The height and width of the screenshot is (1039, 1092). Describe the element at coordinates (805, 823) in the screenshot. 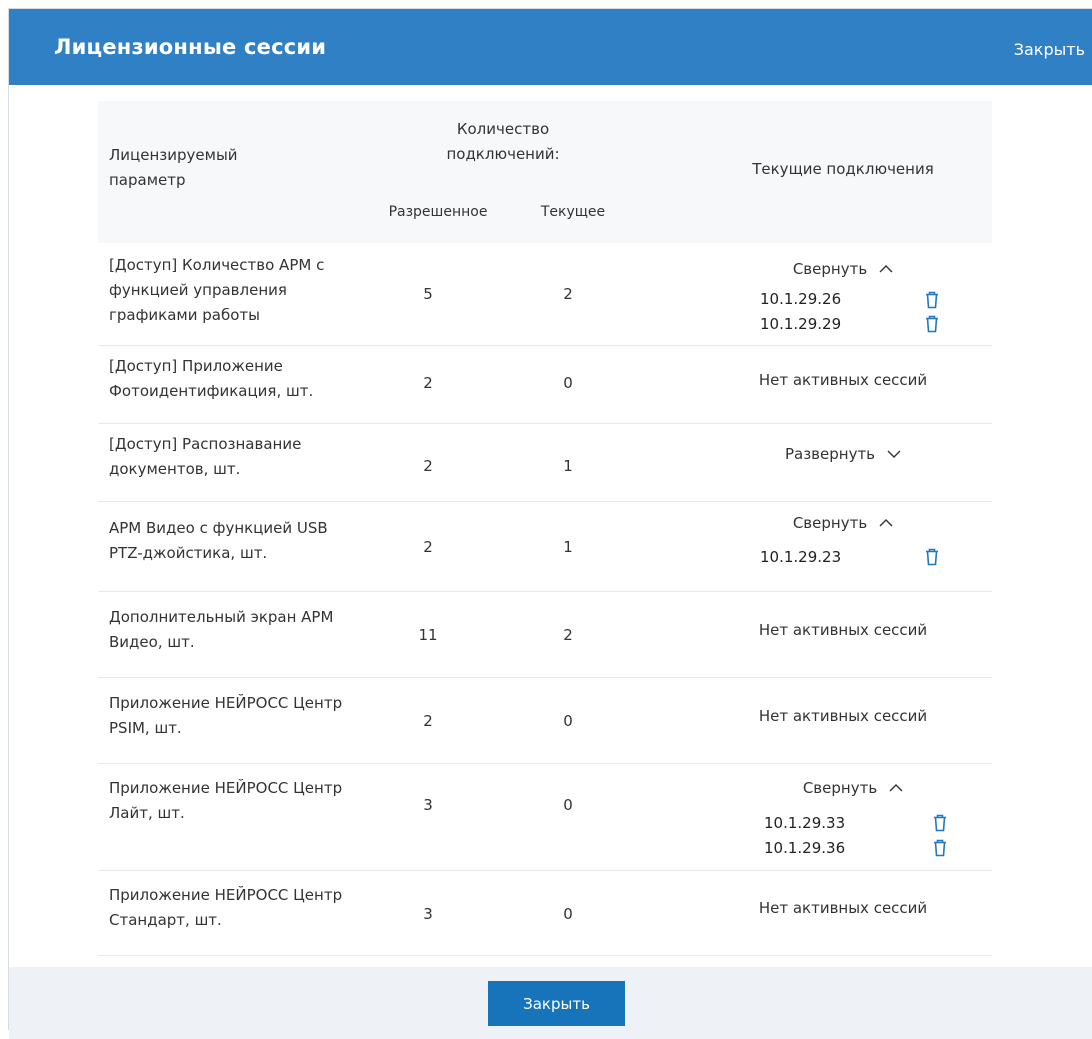

I see `session-ip: 10.1.29.33` at that location.